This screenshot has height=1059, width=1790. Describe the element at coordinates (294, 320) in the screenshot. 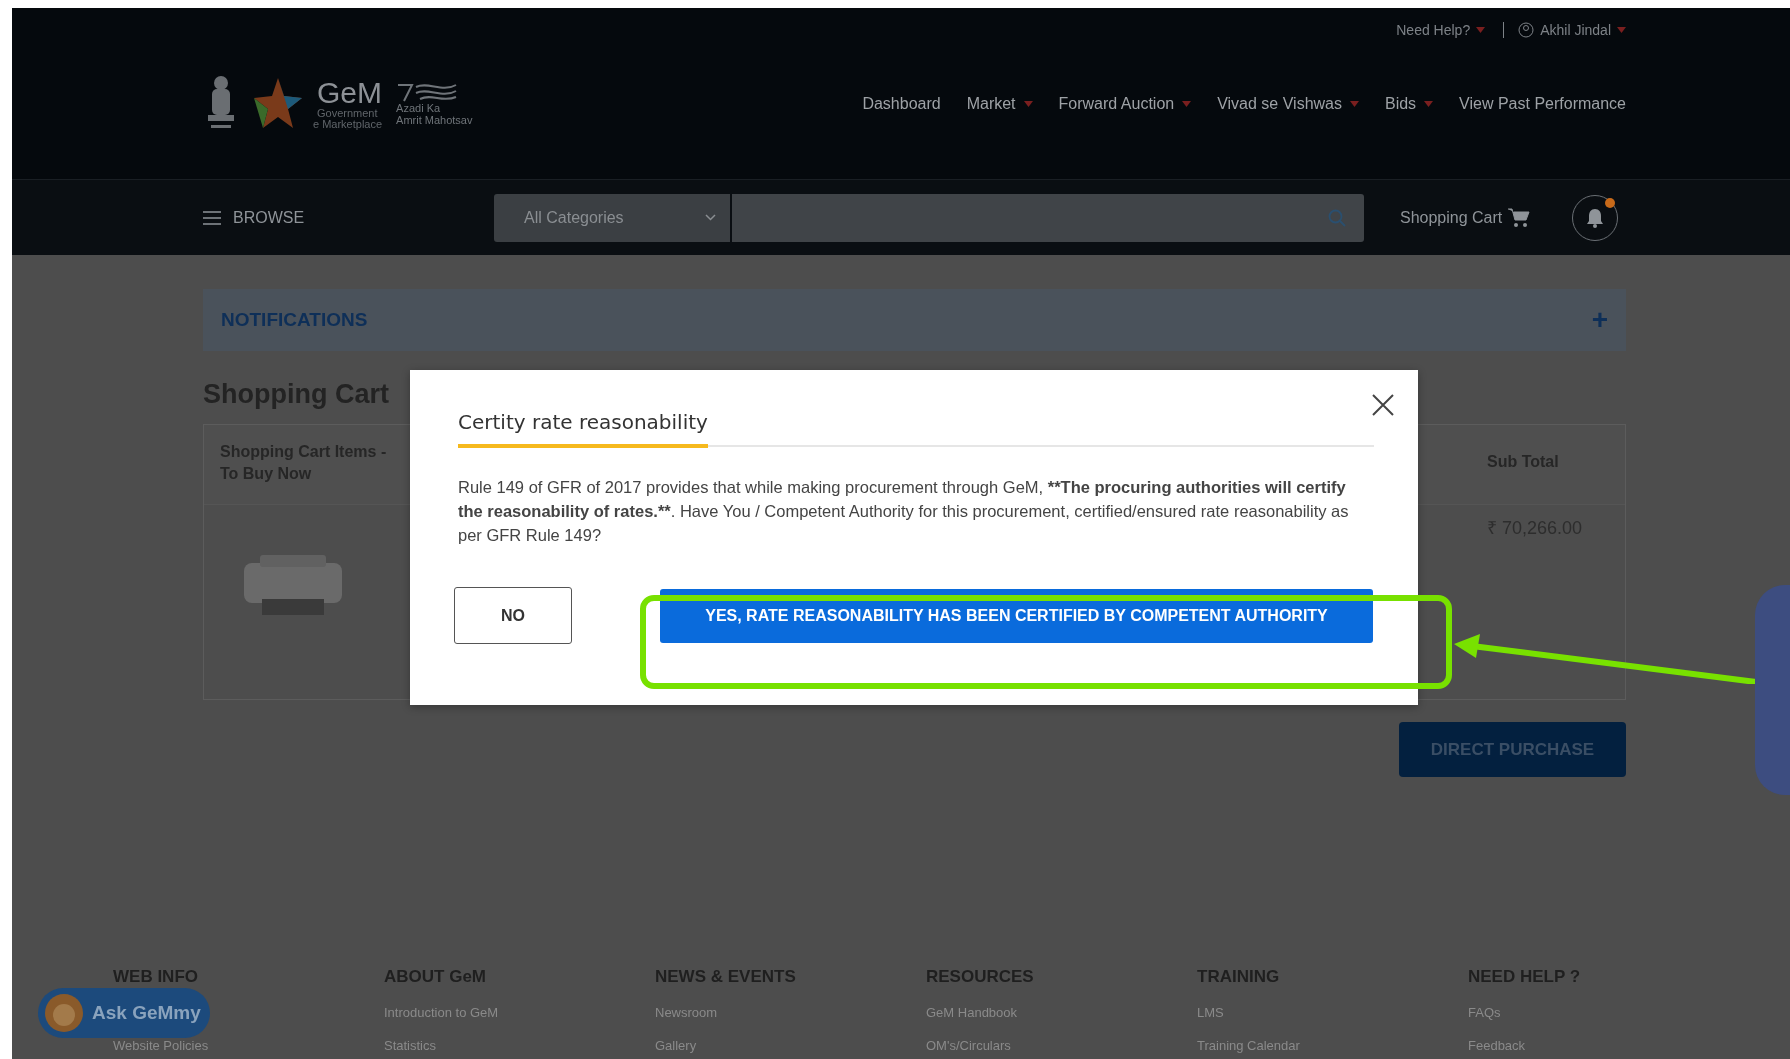

I see `notifications-title: NOTIFICATIONS` at that location.